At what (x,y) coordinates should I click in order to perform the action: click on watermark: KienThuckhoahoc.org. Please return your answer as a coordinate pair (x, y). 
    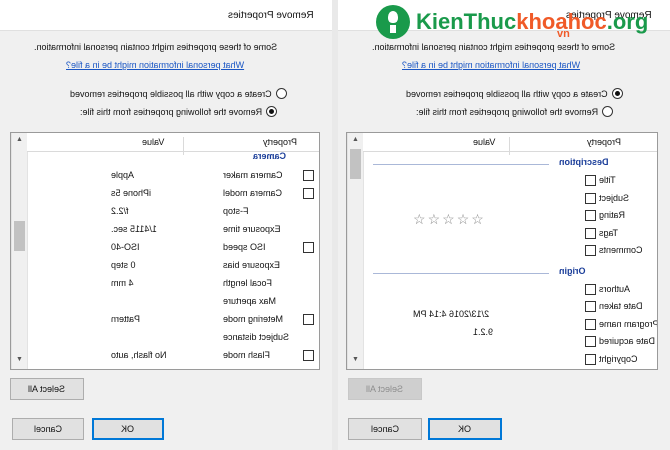
    Looking at the image, I should click on (512, 22).